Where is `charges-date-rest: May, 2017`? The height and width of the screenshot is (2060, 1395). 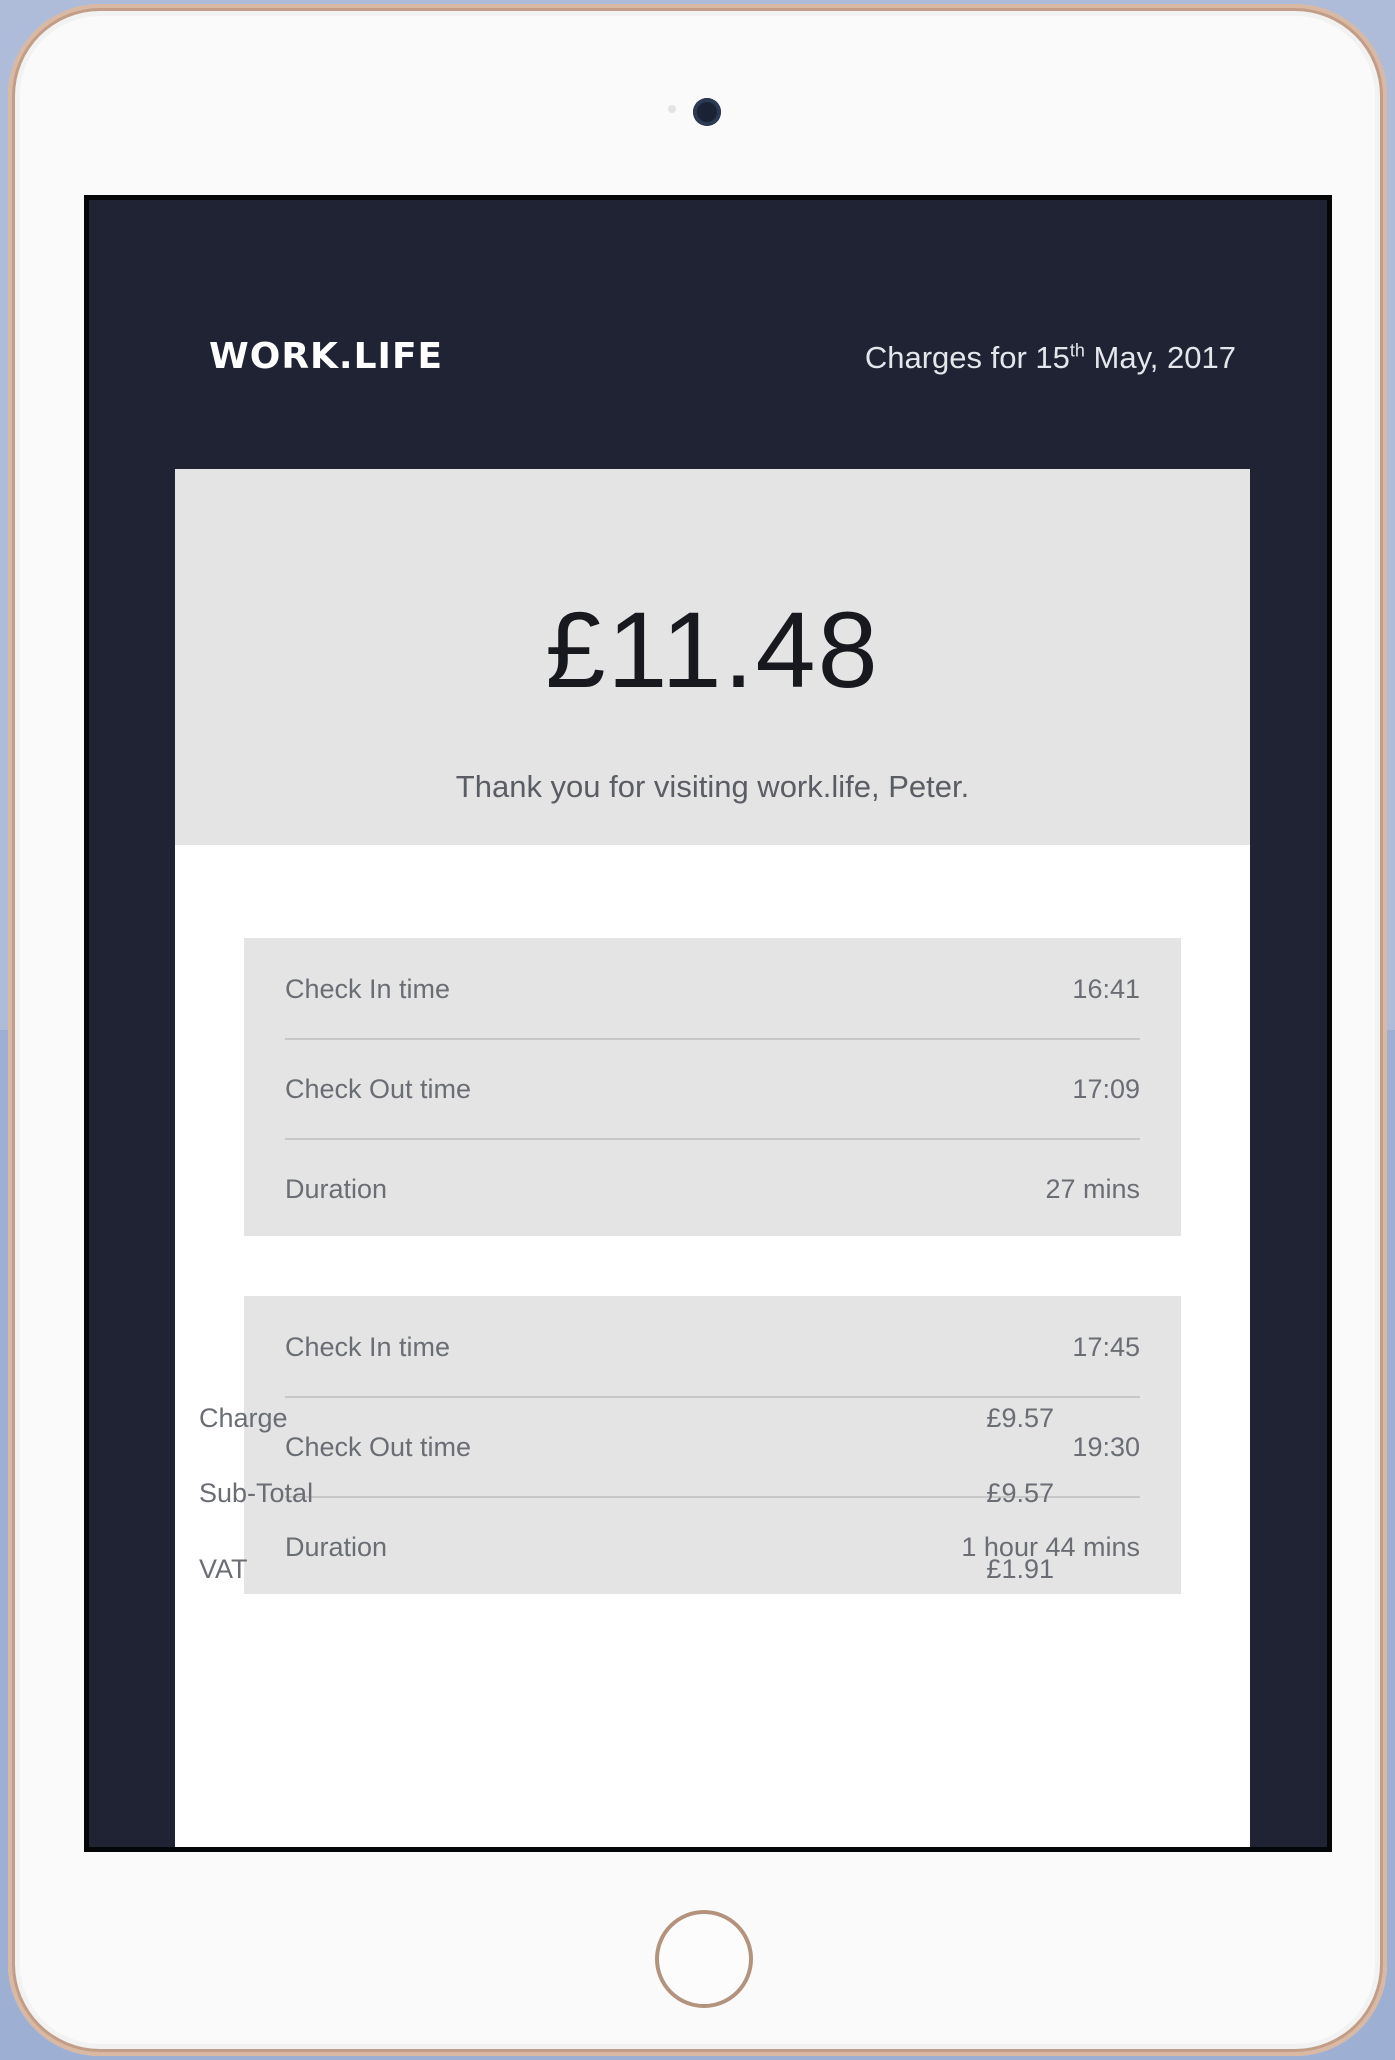
charges-date-rest: May, 2017 is located at coordinates (1160, 357).